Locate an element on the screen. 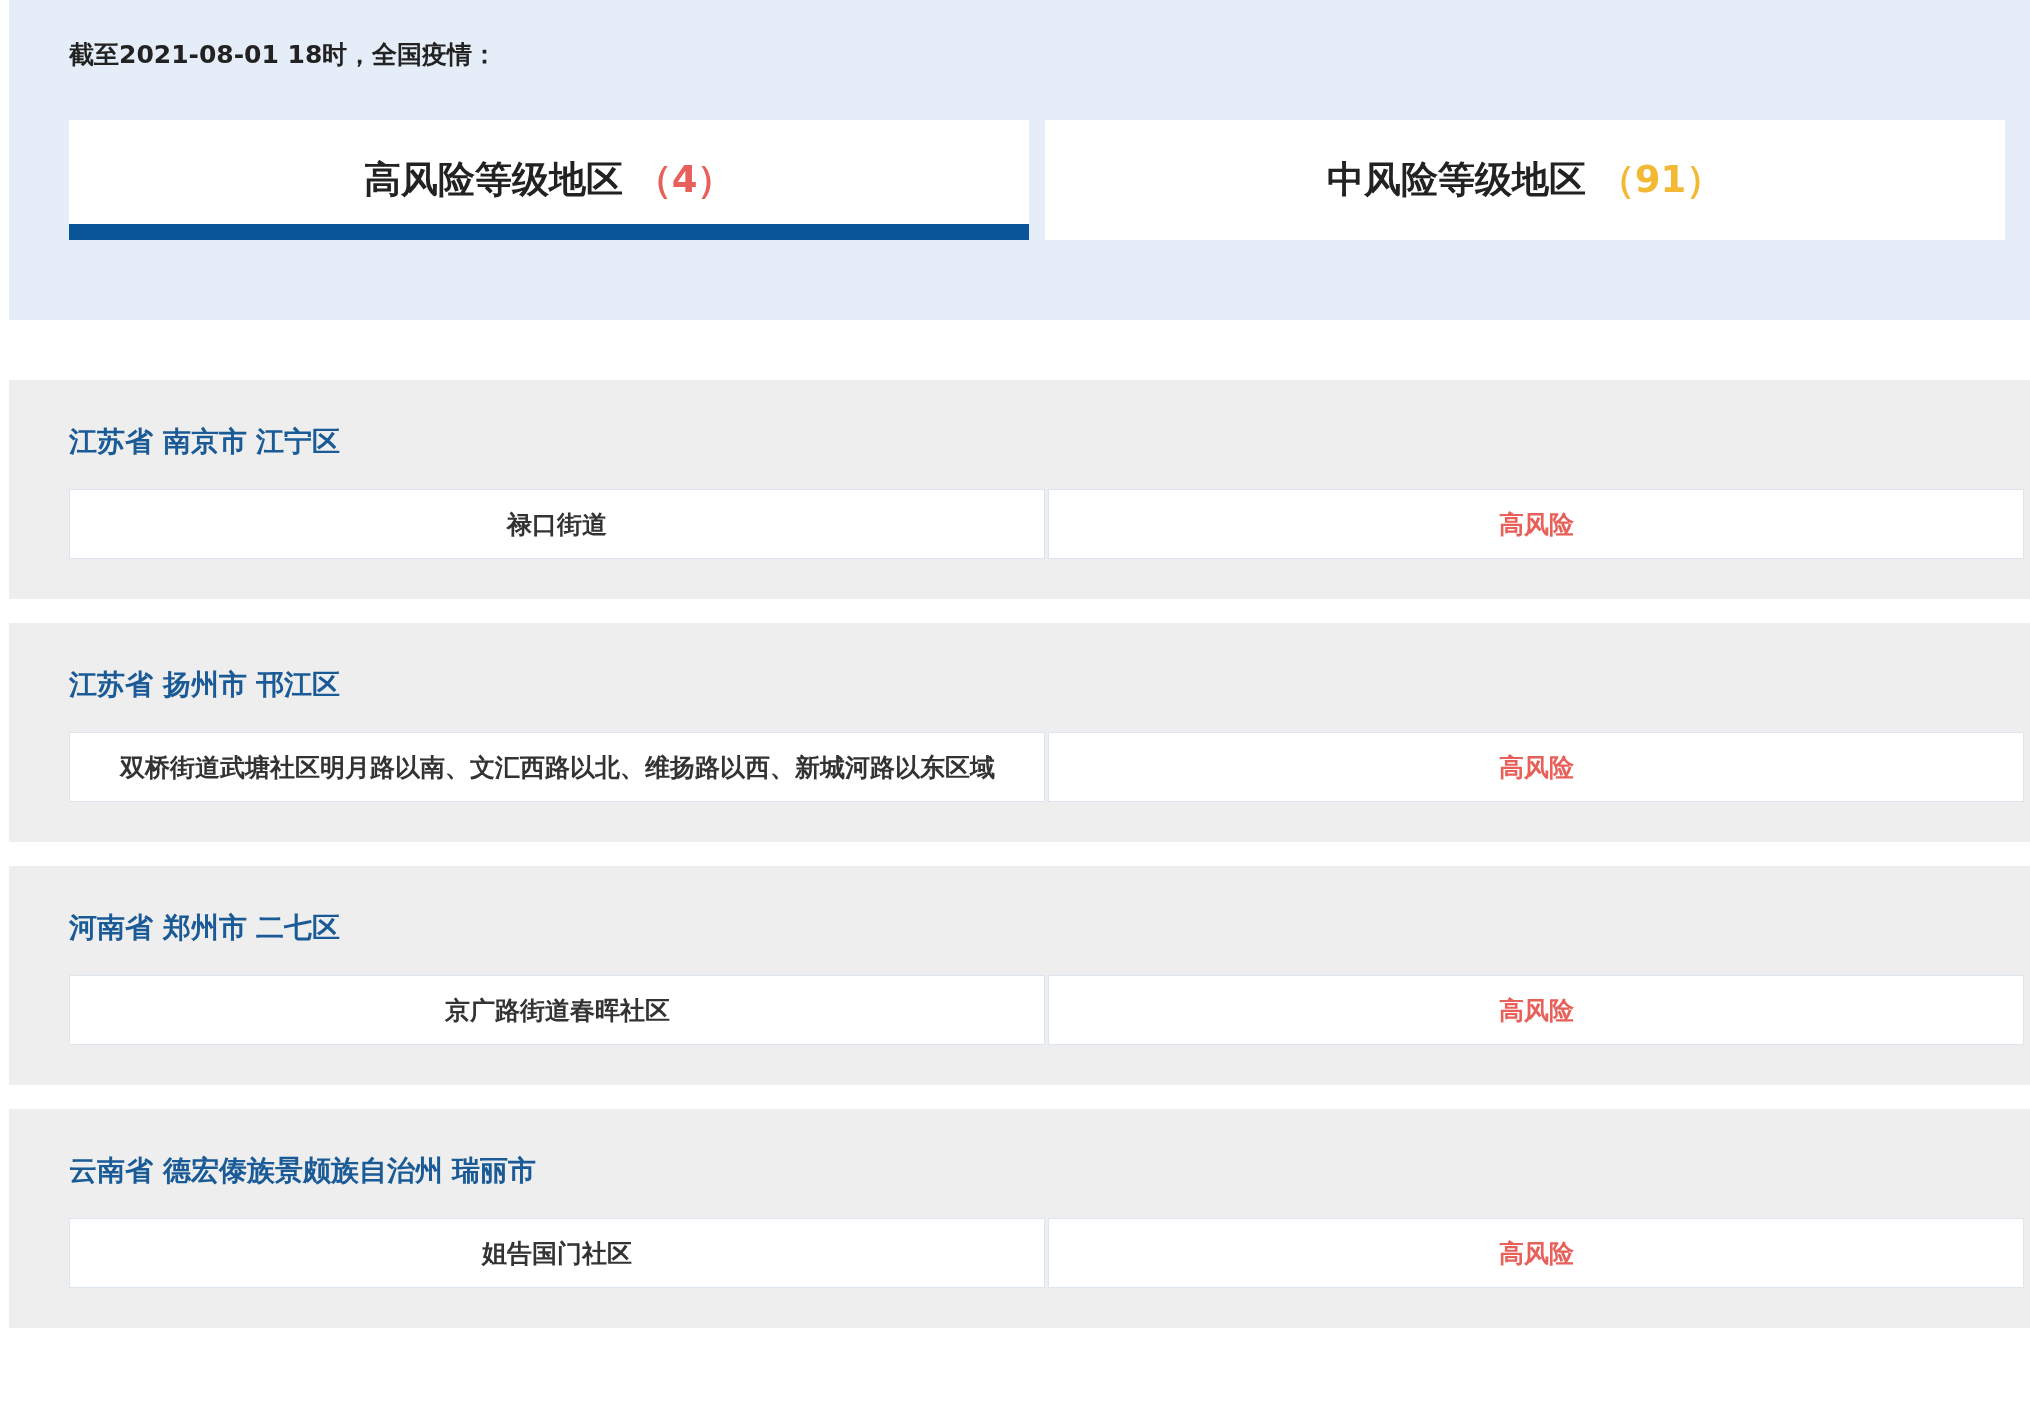  area-cell: 姐告国门社区 is located at coordinates (557, 1253).